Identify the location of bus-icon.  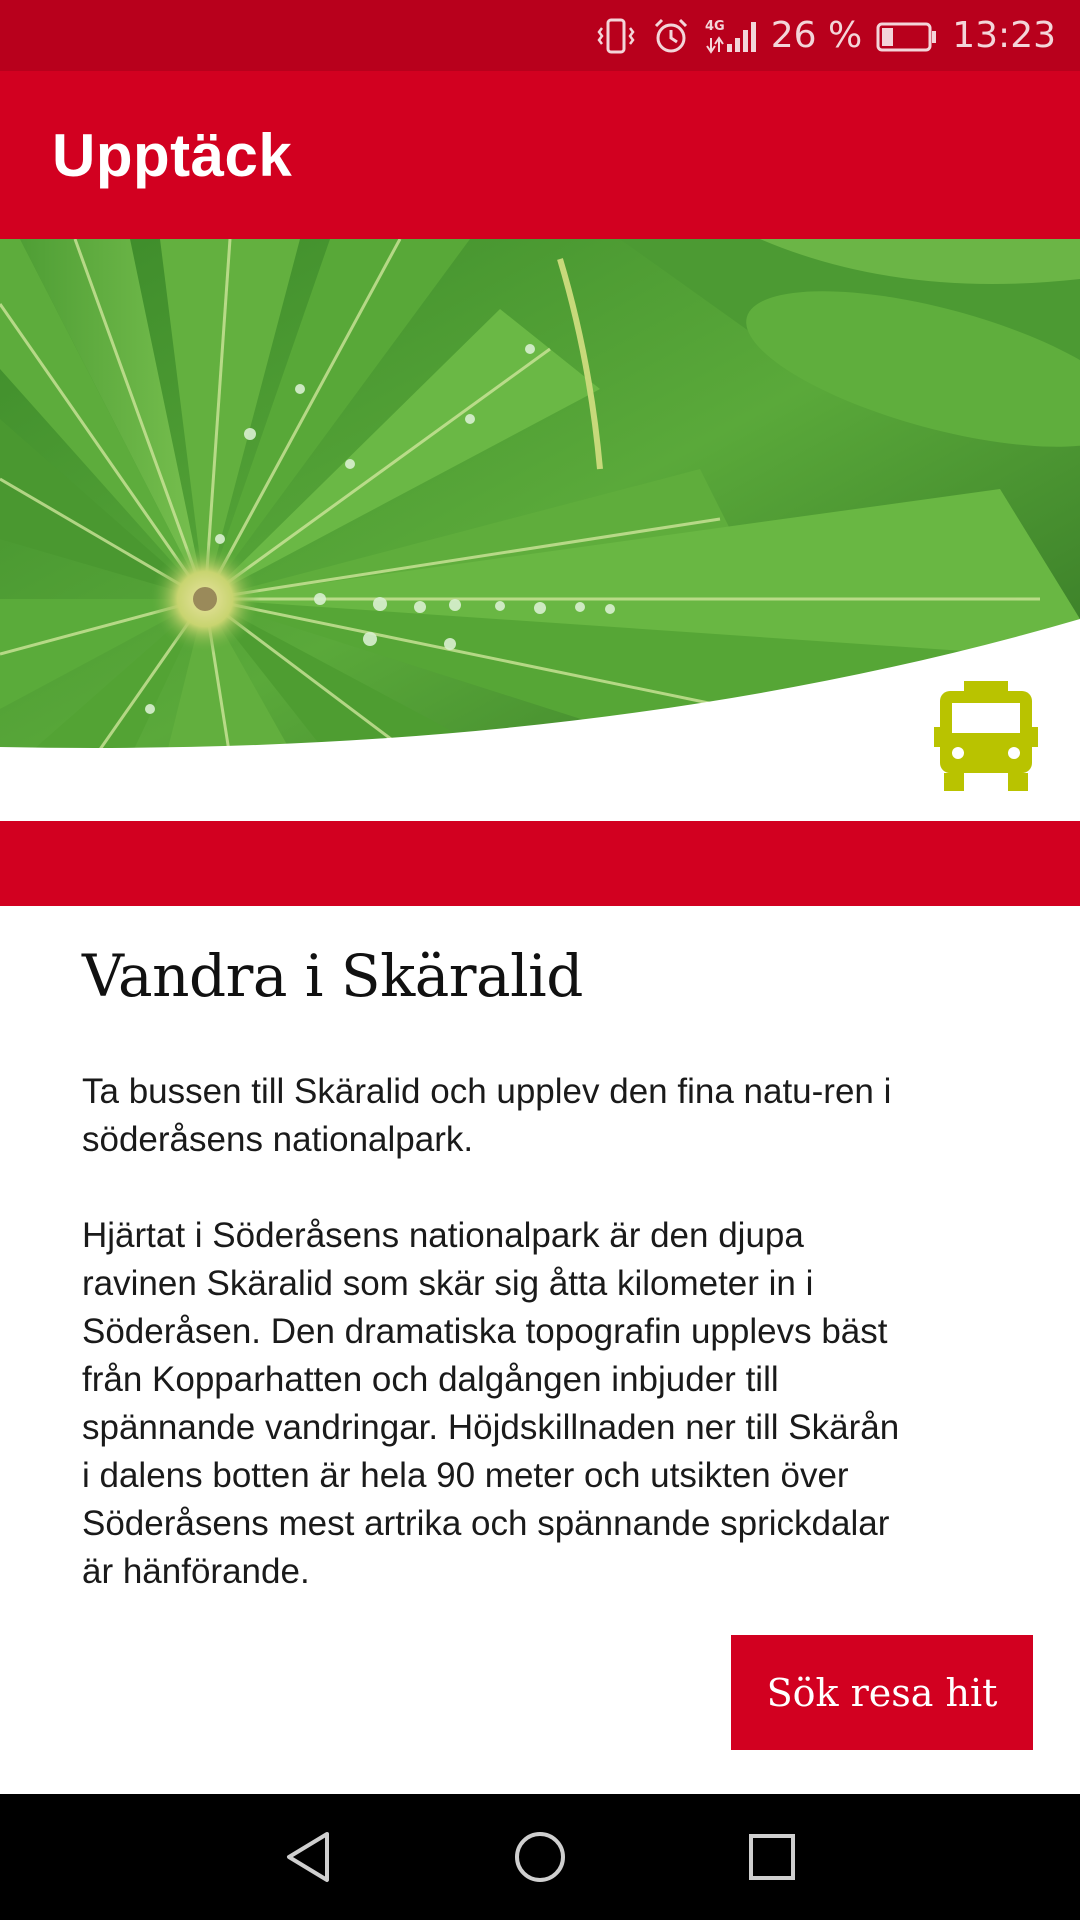
(986, 736).